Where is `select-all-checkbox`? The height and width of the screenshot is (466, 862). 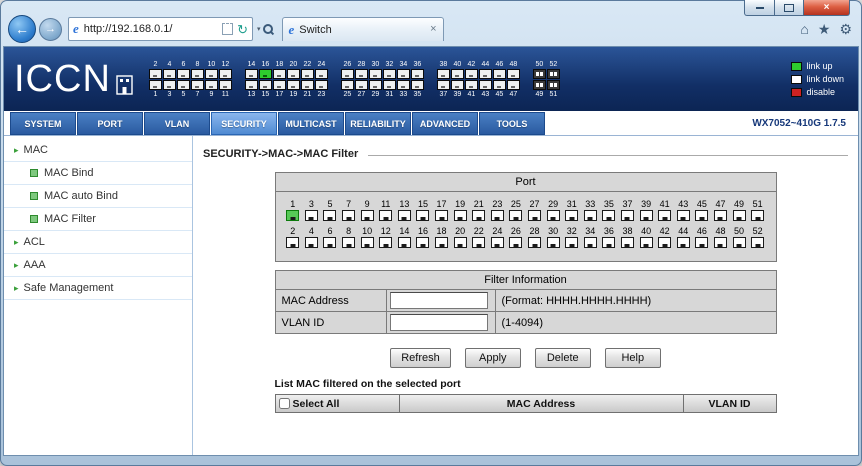 select-all-checkbox is located at coordinates (284, 403).